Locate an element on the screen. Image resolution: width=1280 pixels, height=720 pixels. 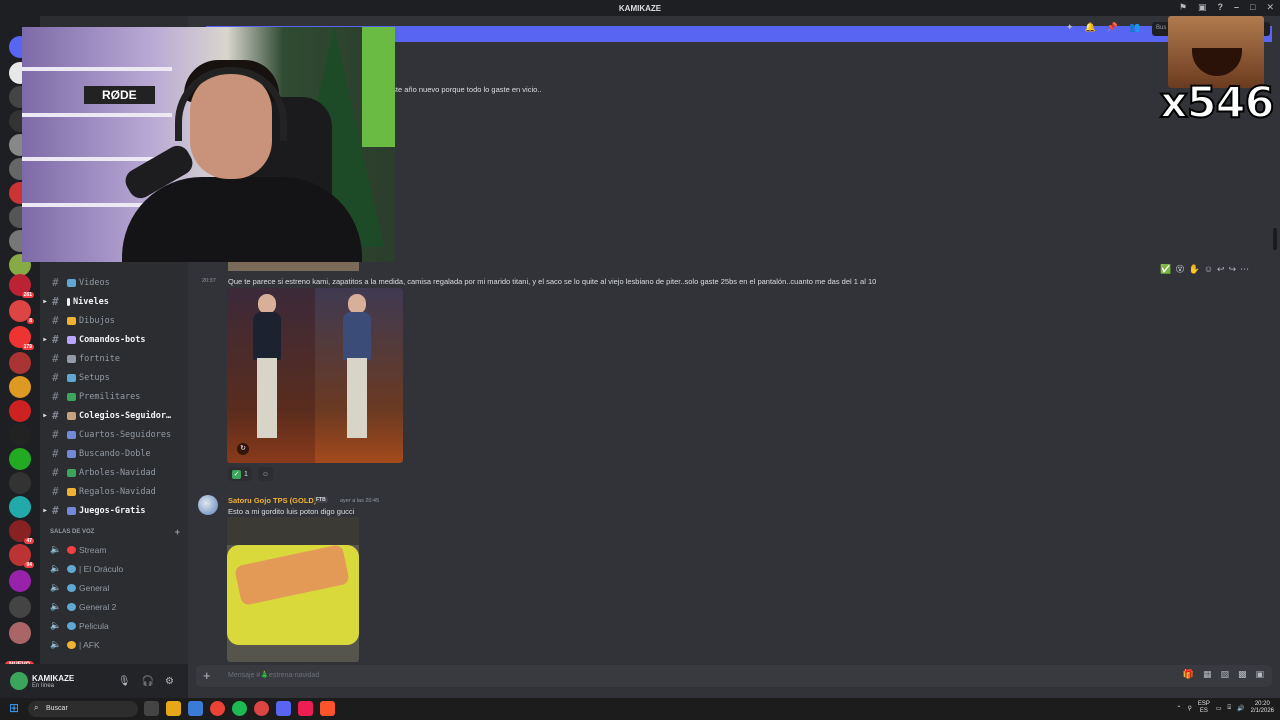
gift-icon: 🎁 is located at coordinates (1188, 674).